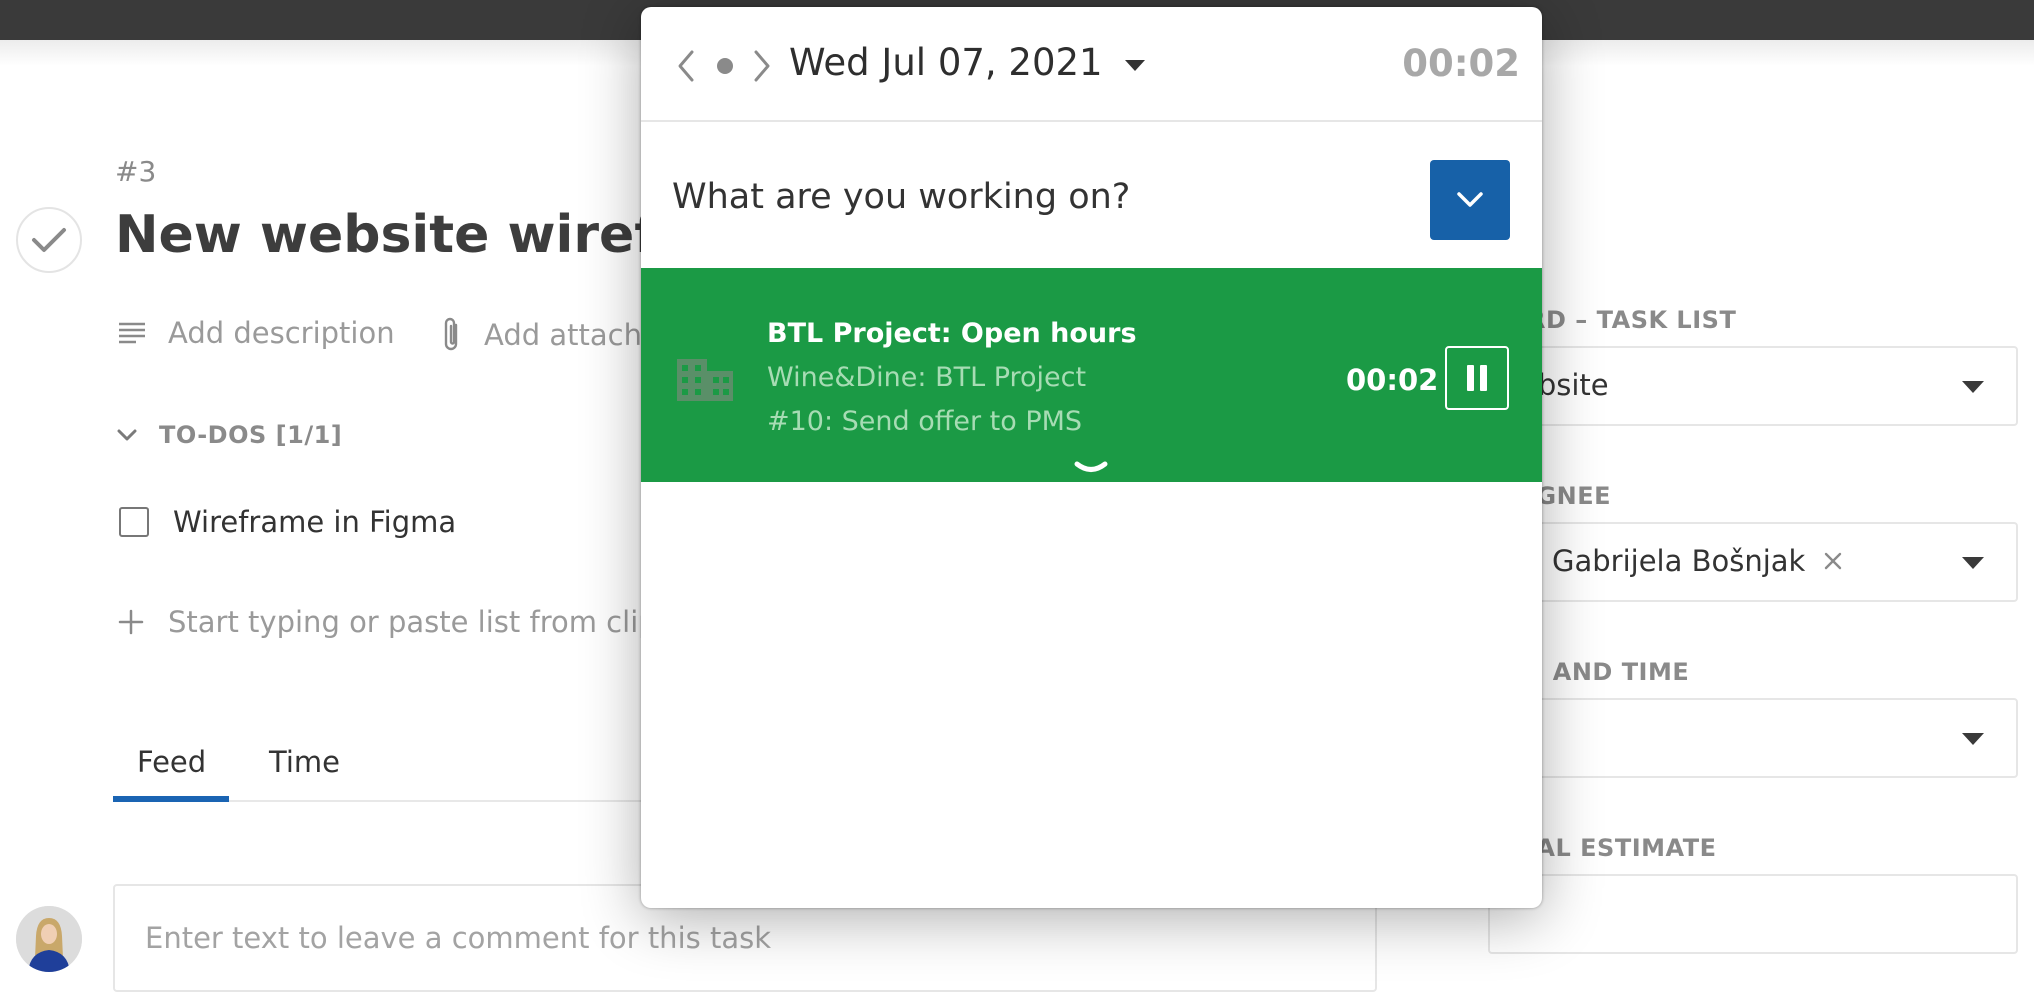 The width and height of the screenshot is (2034, 1000). What do you see at coordinates (132, 333) in the screenshot?
I see `description-icon` at bounding box center [132, 333].